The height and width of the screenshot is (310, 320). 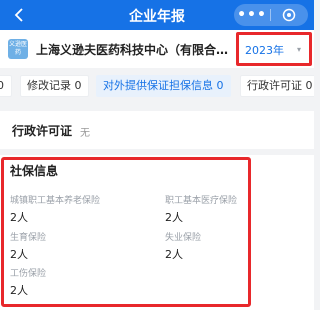 What do you see at coordinates (183, 246) in the screenshot?
I see `insurance-item: 失业保险 2人` at bounding box center [183, 246].